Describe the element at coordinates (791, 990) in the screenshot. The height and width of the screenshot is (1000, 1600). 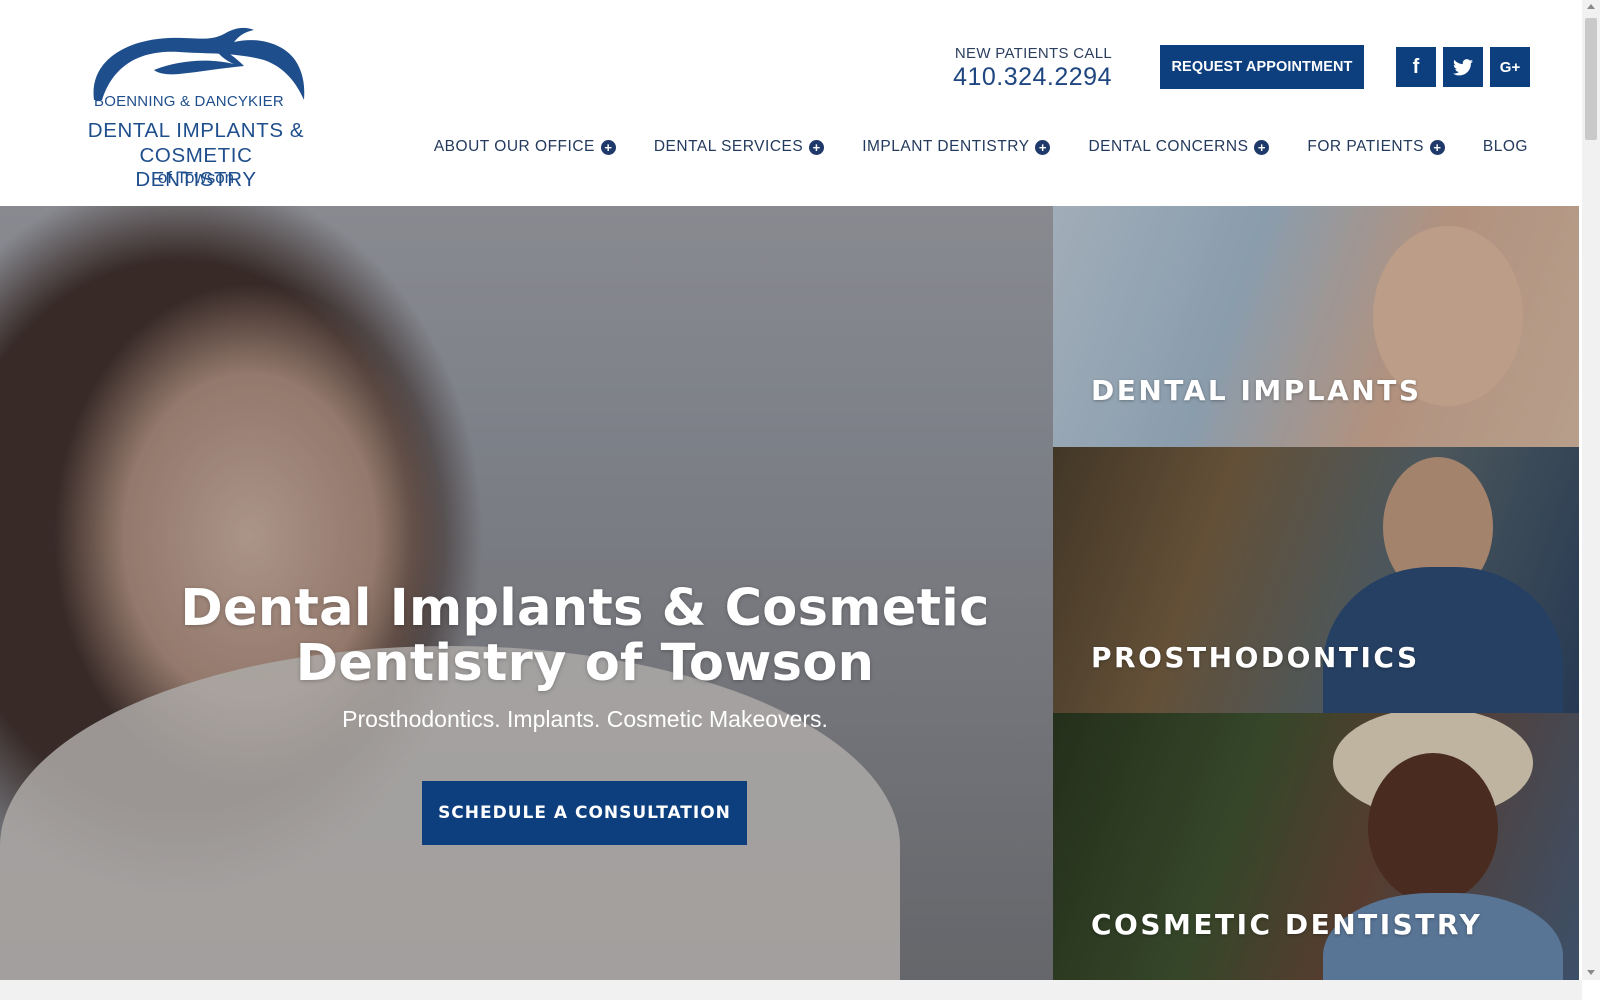
I see `horizontal-scrollbar` at that location.